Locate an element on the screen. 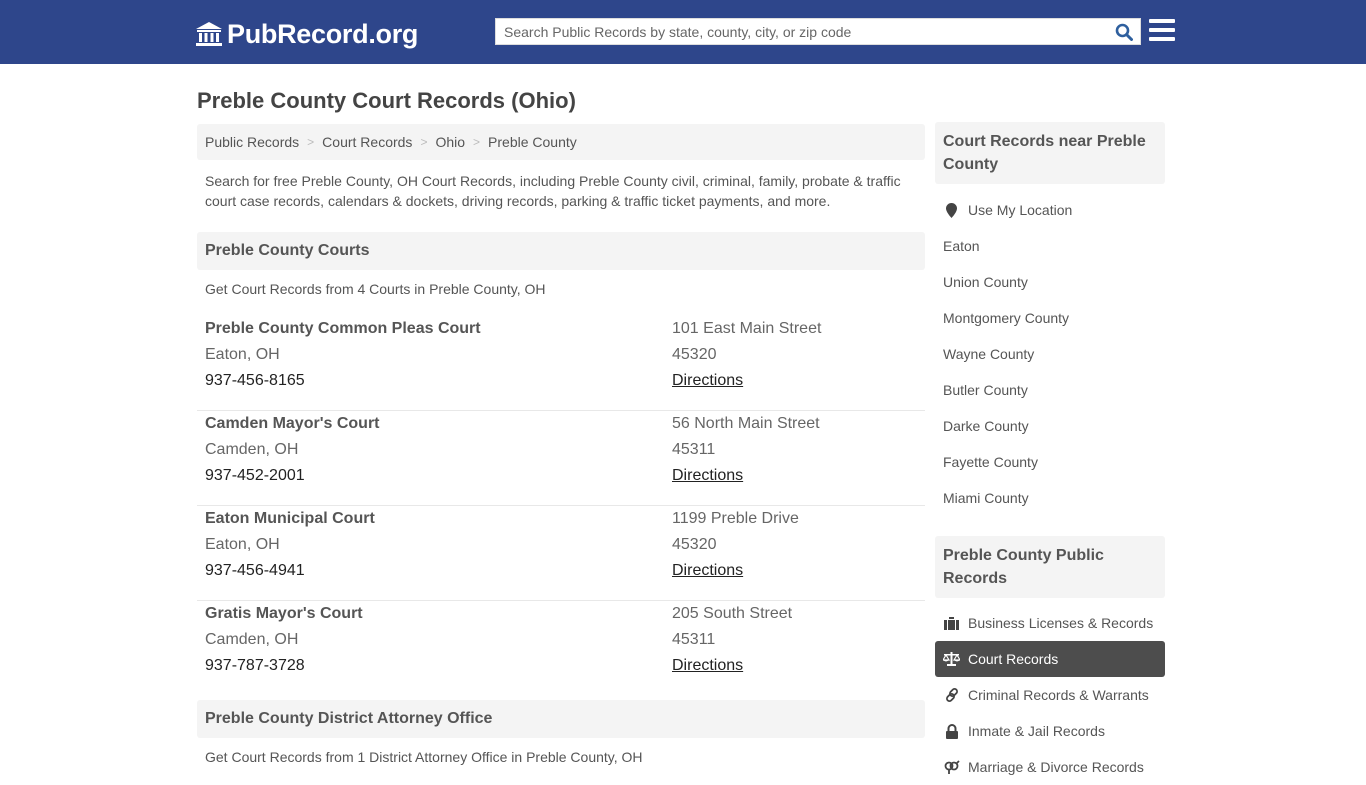  court-address: 56 North Main Street is located at coordinates (746, 423).